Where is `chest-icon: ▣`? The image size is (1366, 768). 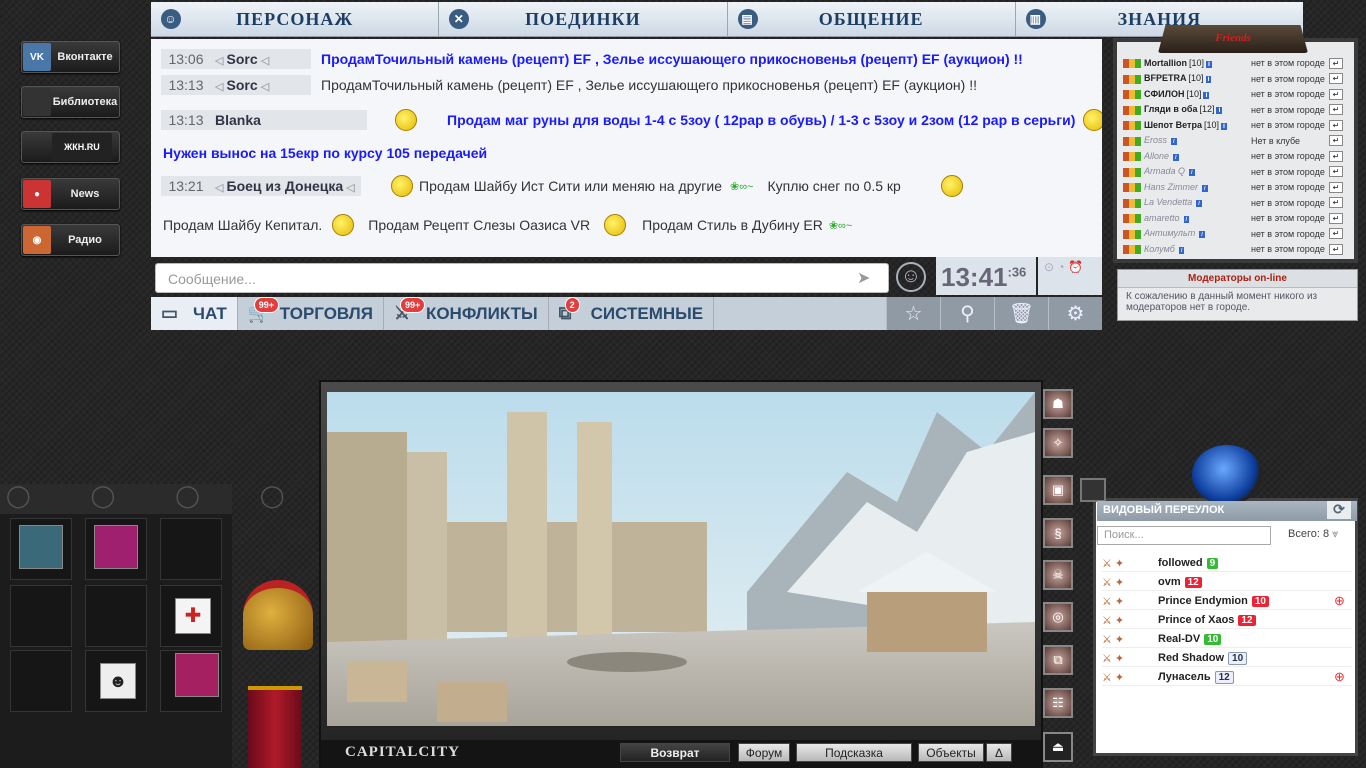 chest-icon: ▣ is located at coordinates (1058, 490).